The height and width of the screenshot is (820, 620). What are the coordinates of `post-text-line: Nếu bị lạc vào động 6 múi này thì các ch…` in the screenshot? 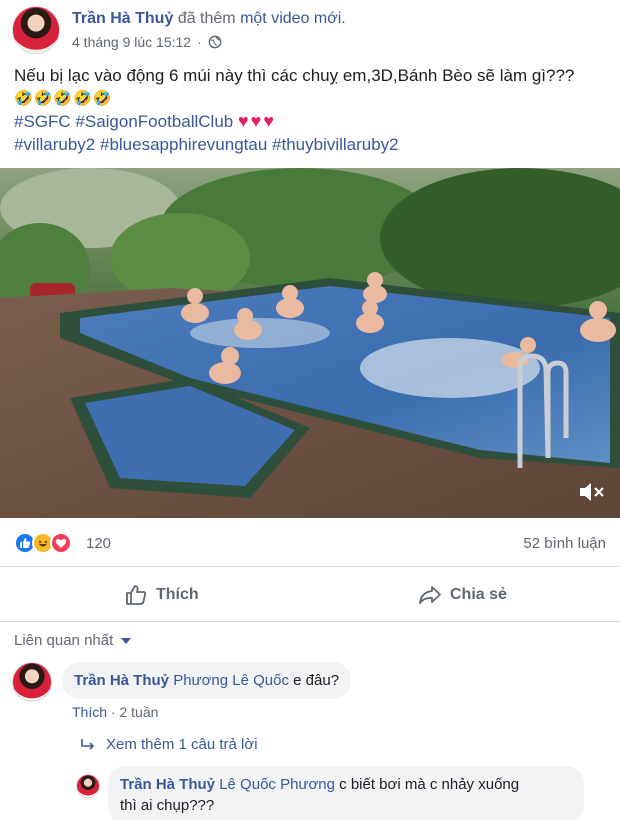 It's located at (294, 75).